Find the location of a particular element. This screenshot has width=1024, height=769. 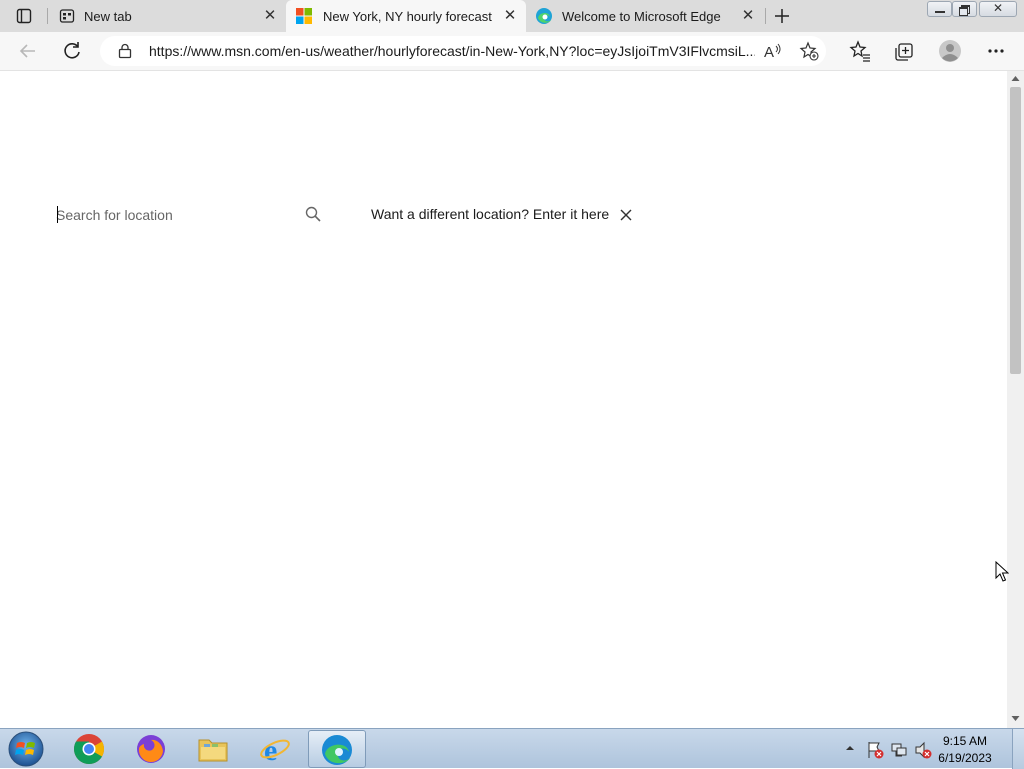

favorites-icon is located at coordinates (860, 51).